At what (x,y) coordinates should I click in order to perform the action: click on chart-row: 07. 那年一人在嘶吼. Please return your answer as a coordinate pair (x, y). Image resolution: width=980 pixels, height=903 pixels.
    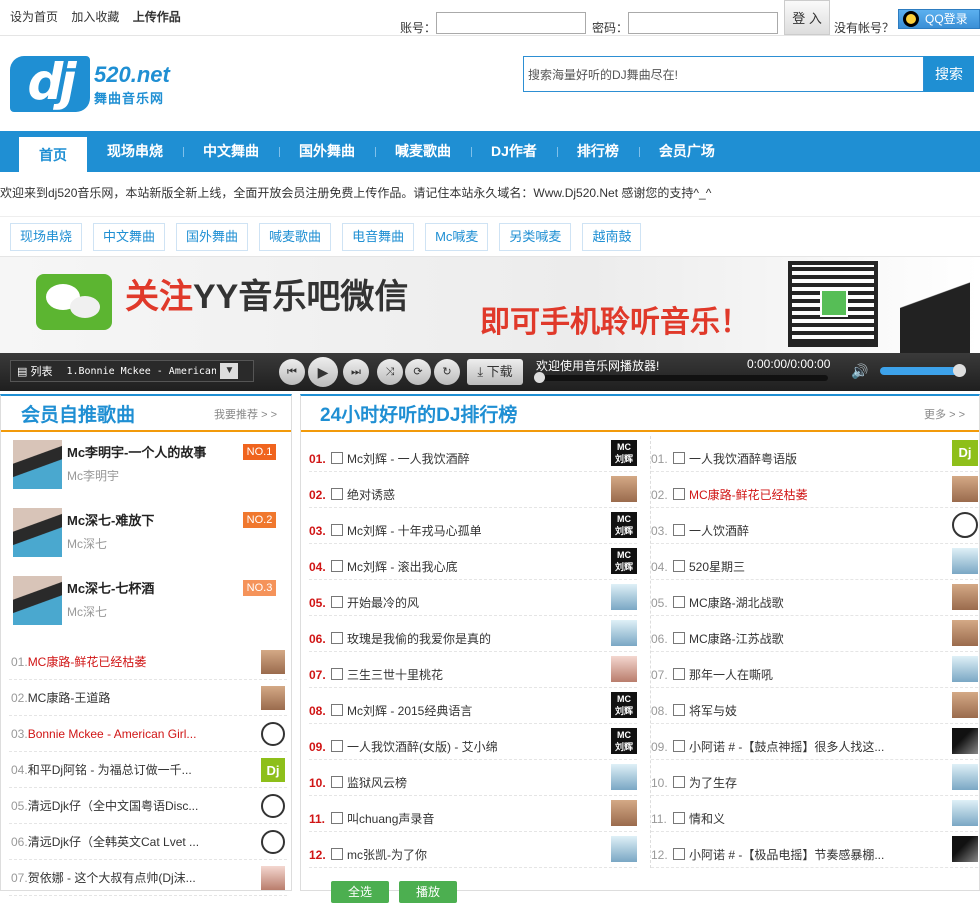
    Looking at the image, I should click on (814, 670).